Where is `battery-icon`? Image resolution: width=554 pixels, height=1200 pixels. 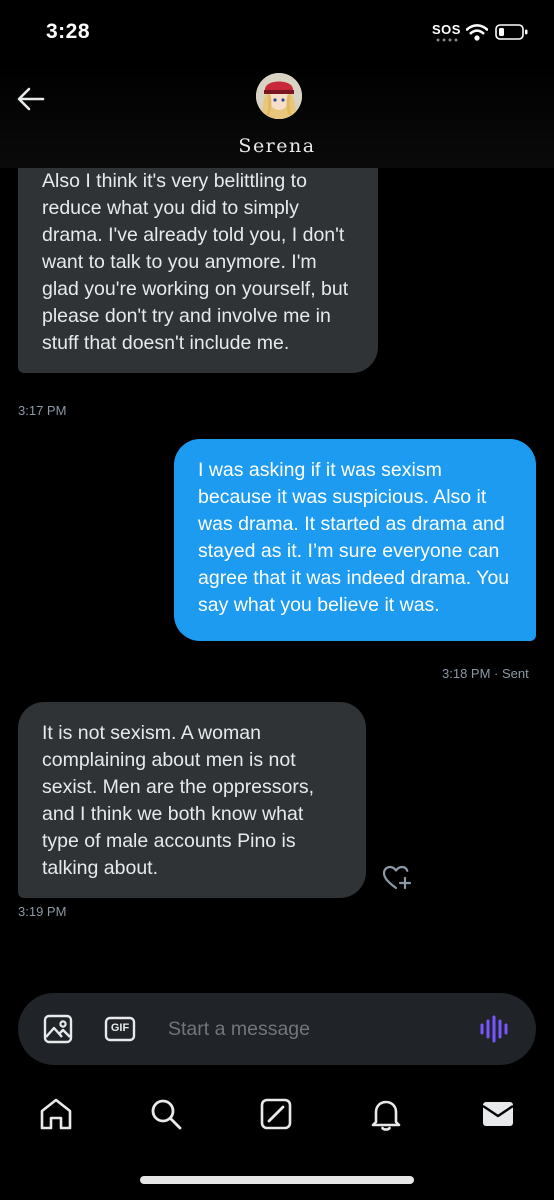 battery-icon is located at coordinates (511, 32).